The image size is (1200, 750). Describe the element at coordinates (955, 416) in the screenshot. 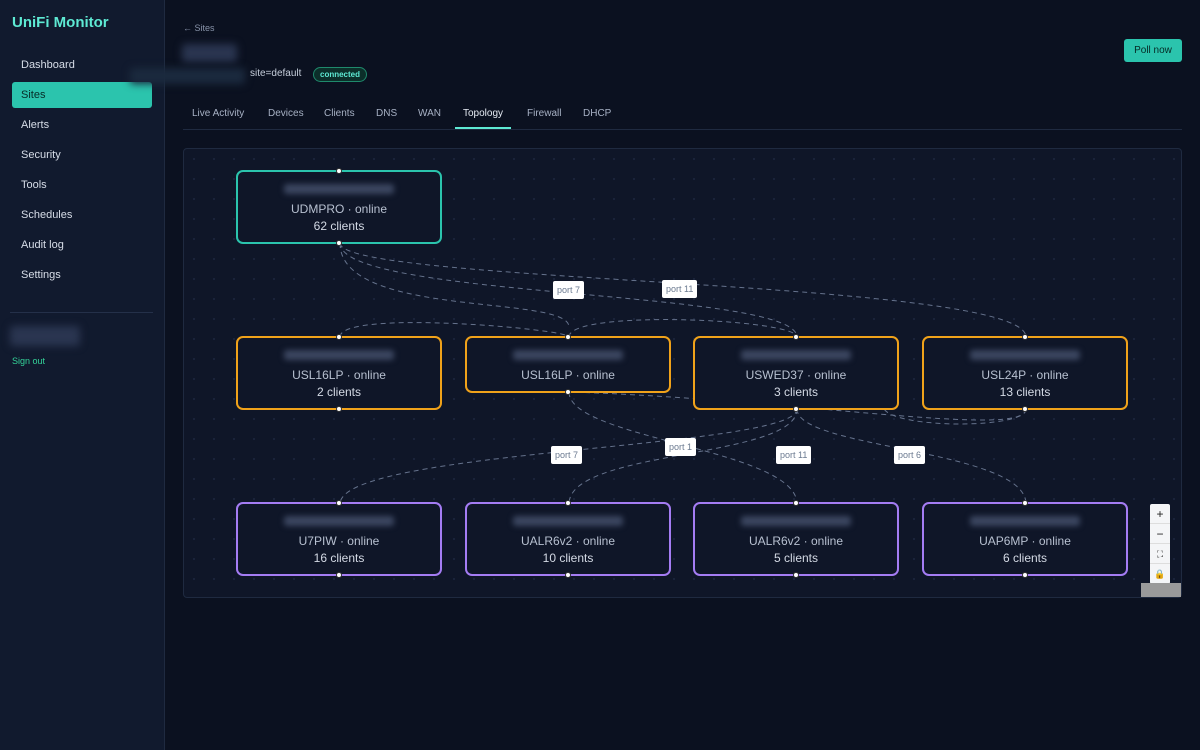

I see `edge-switch4-switch1` at that location.